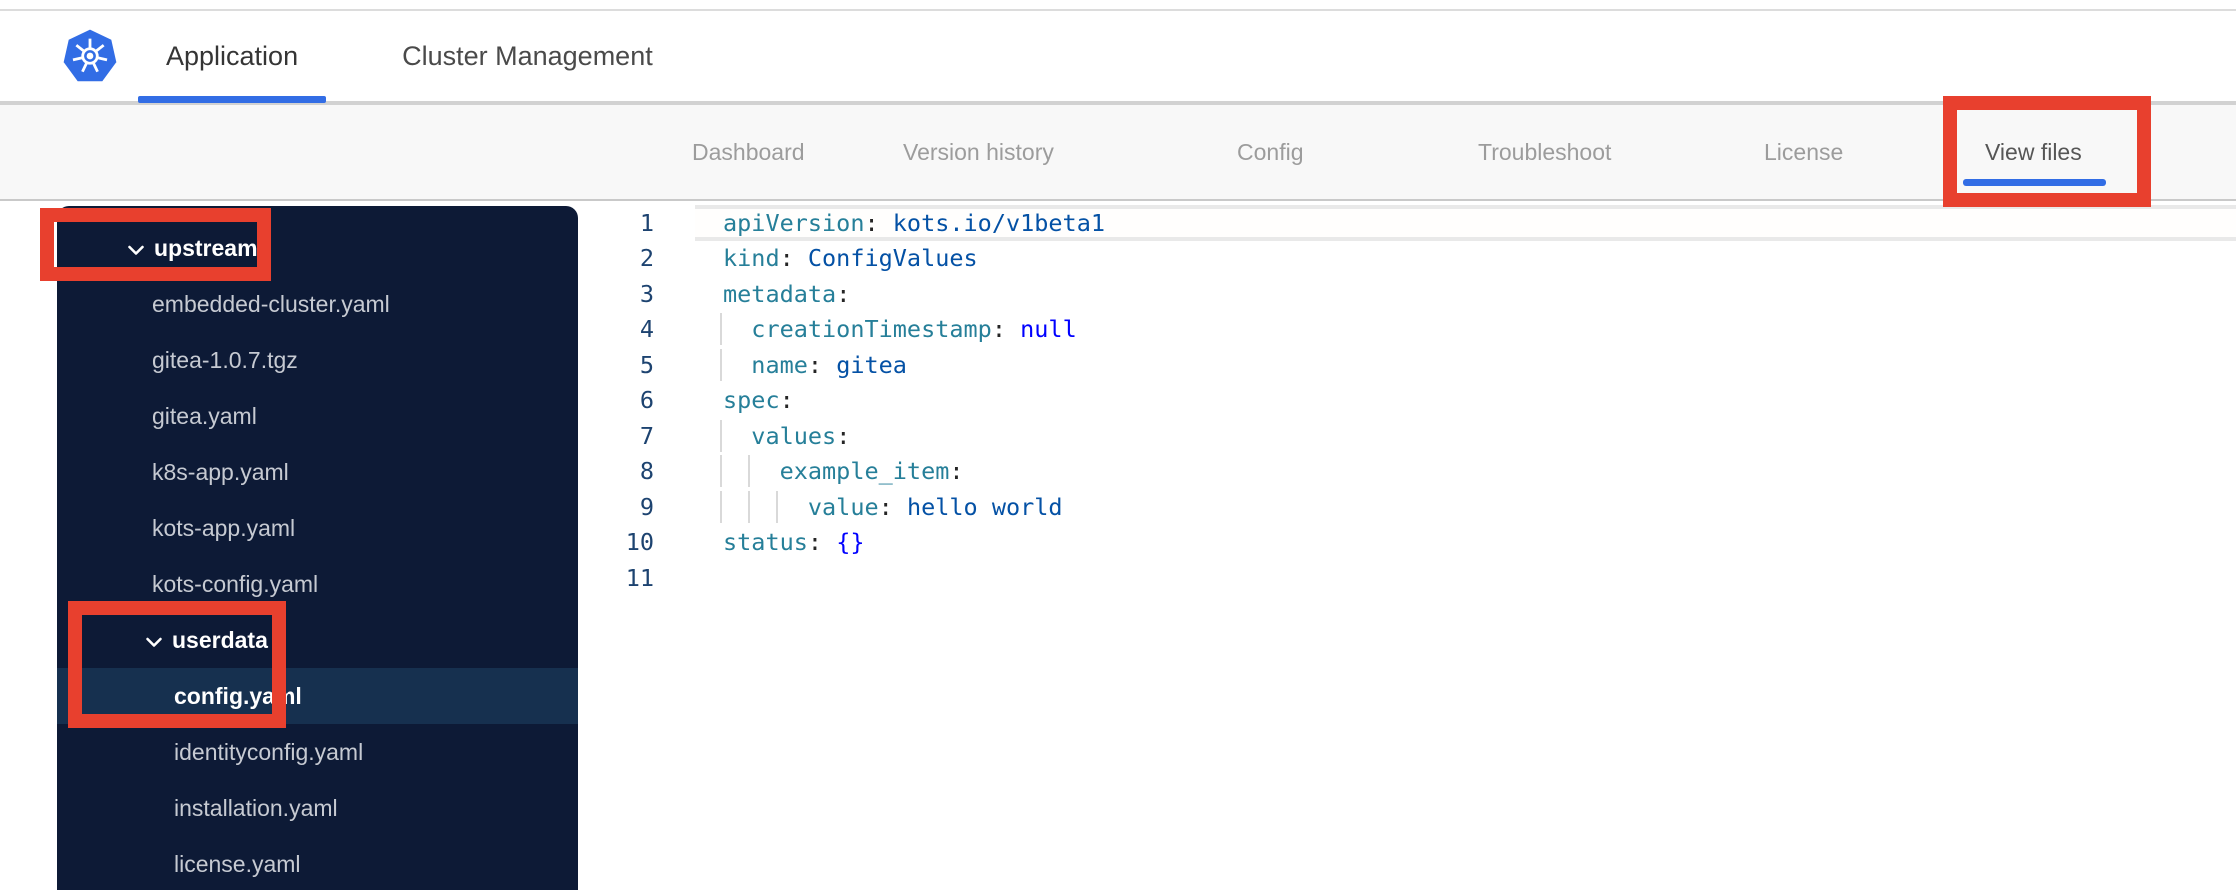  I want to click on tree-item-installation.yaml: installation.yaml, so click(317, 808).